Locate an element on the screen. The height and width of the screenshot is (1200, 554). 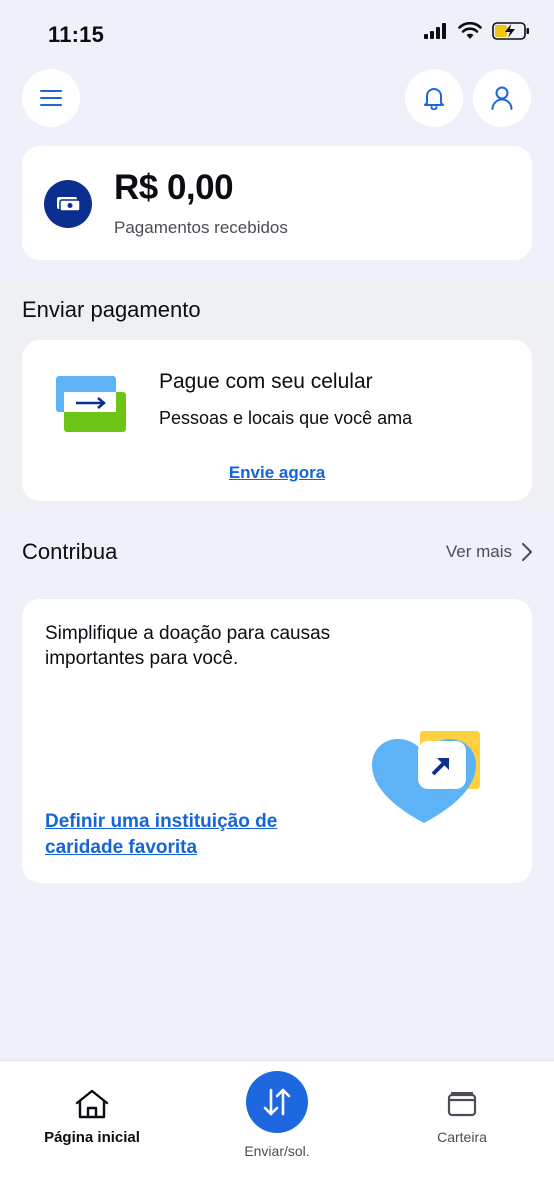
menu-button is located at coordinates (51, 98).